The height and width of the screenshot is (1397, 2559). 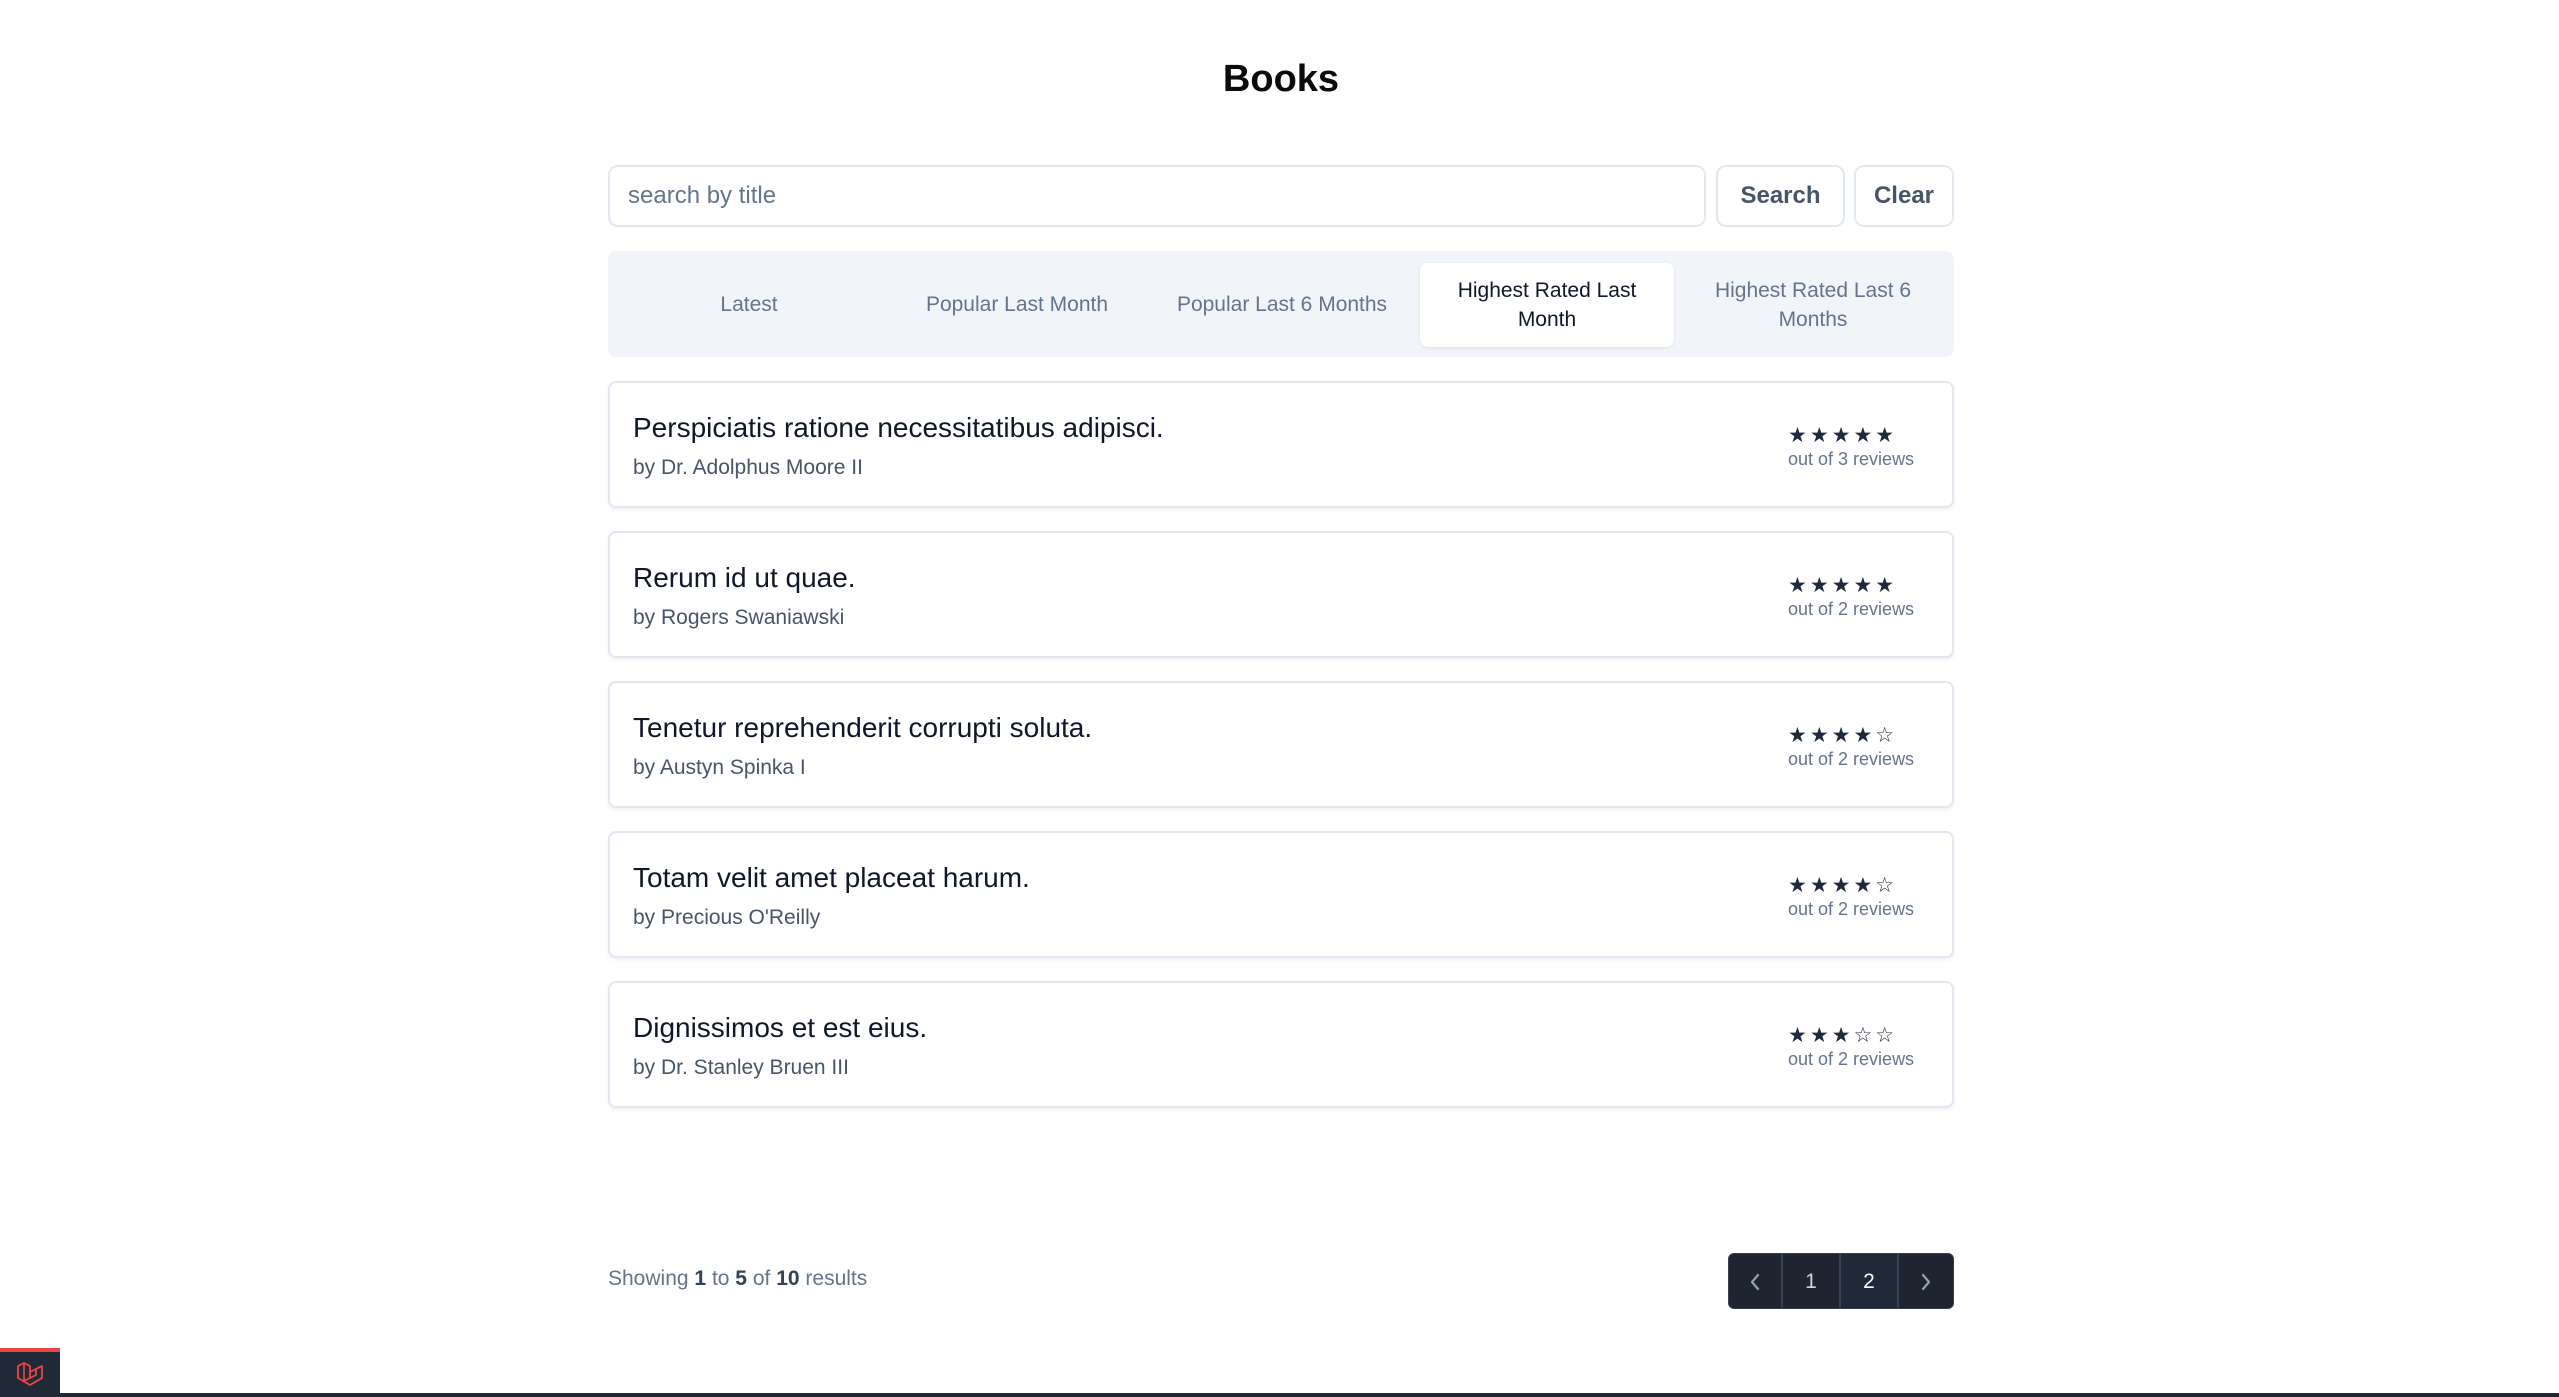 I want to click on book-author: by Dr. Adolphus Moore II, so click(x=748, y=467).